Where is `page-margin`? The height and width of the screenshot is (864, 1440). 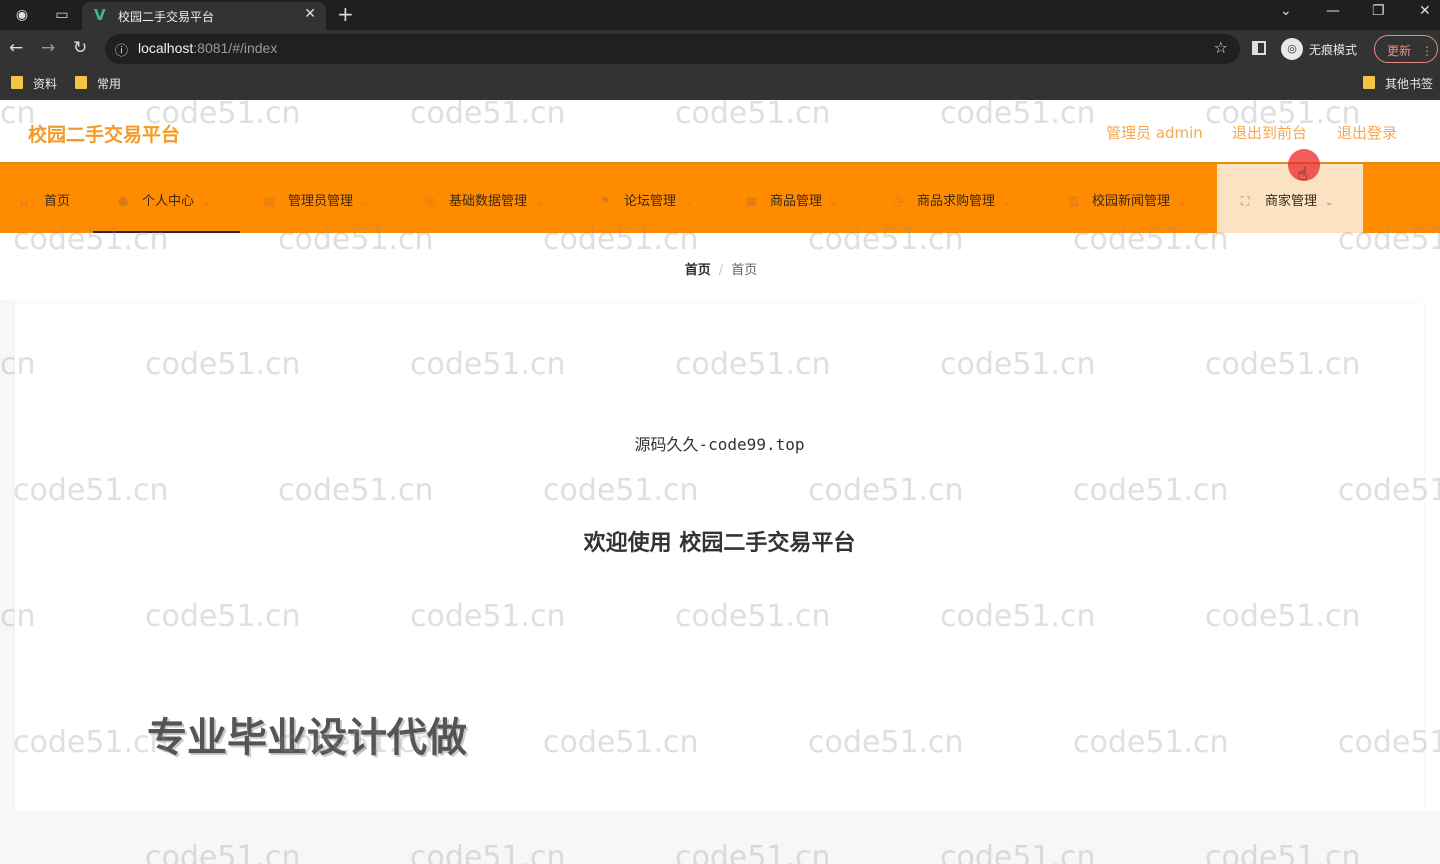
page-margin is located at coordinates (7, 555).